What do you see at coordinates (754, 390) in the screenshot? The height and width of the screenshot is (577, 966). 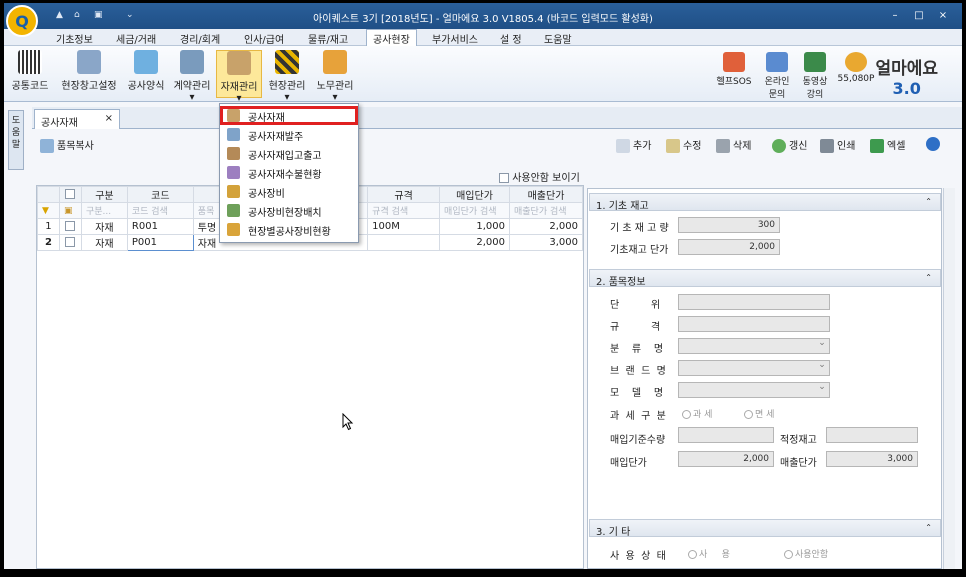 I see `model-select` at bounding box center [754, 390].